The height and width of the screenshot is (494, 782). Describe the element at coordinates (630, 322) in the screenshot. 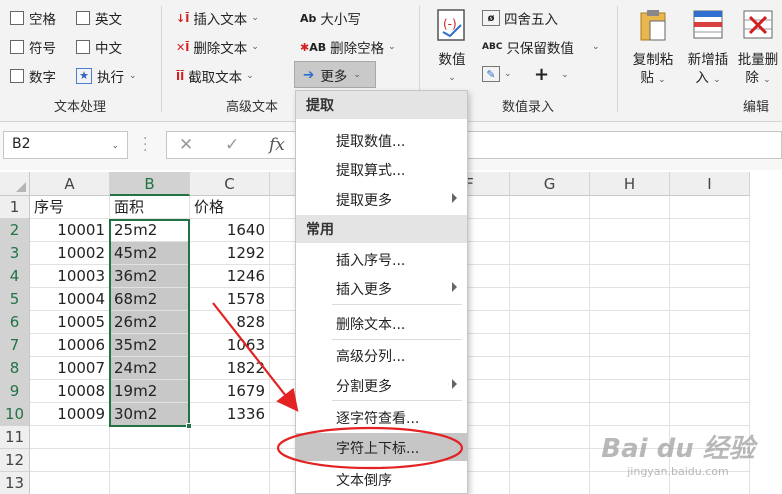

I see `cell-h6` at that location.